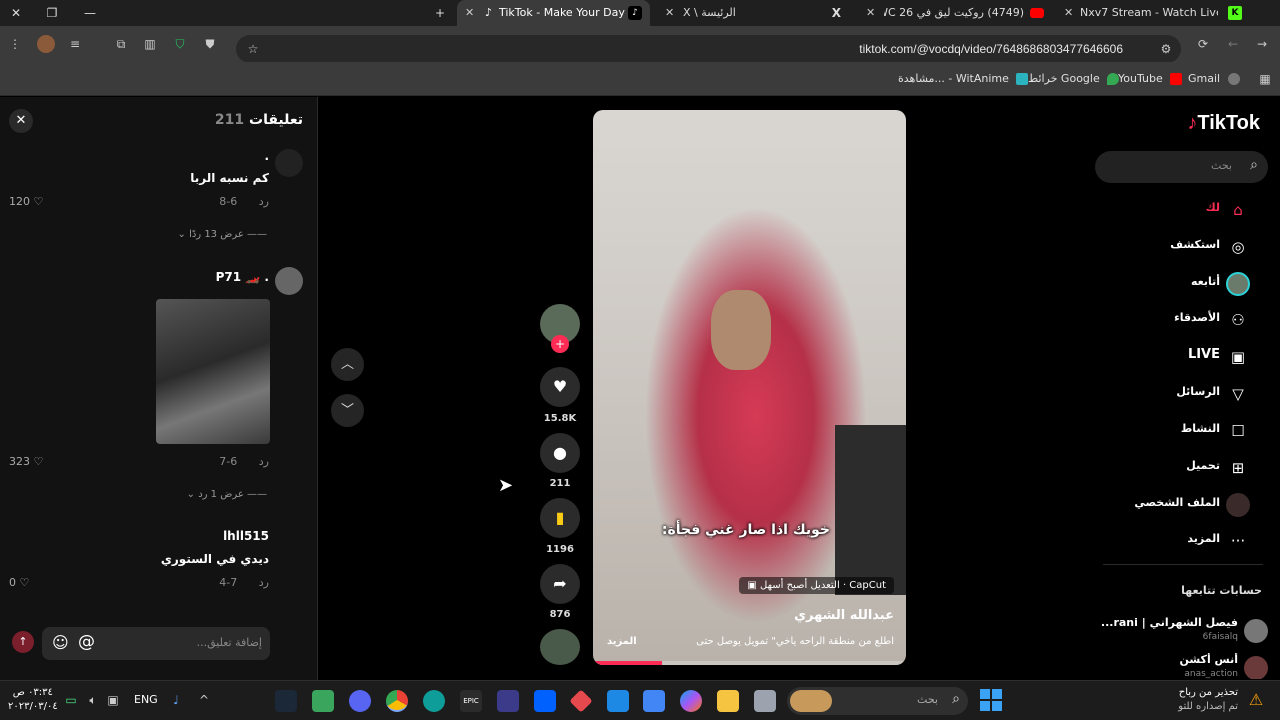 The image size is (1280, 720). Describe the element at coordinates (242, 277) in the screenshot. I see `comment-author: P71 🏎️ .` at that location.